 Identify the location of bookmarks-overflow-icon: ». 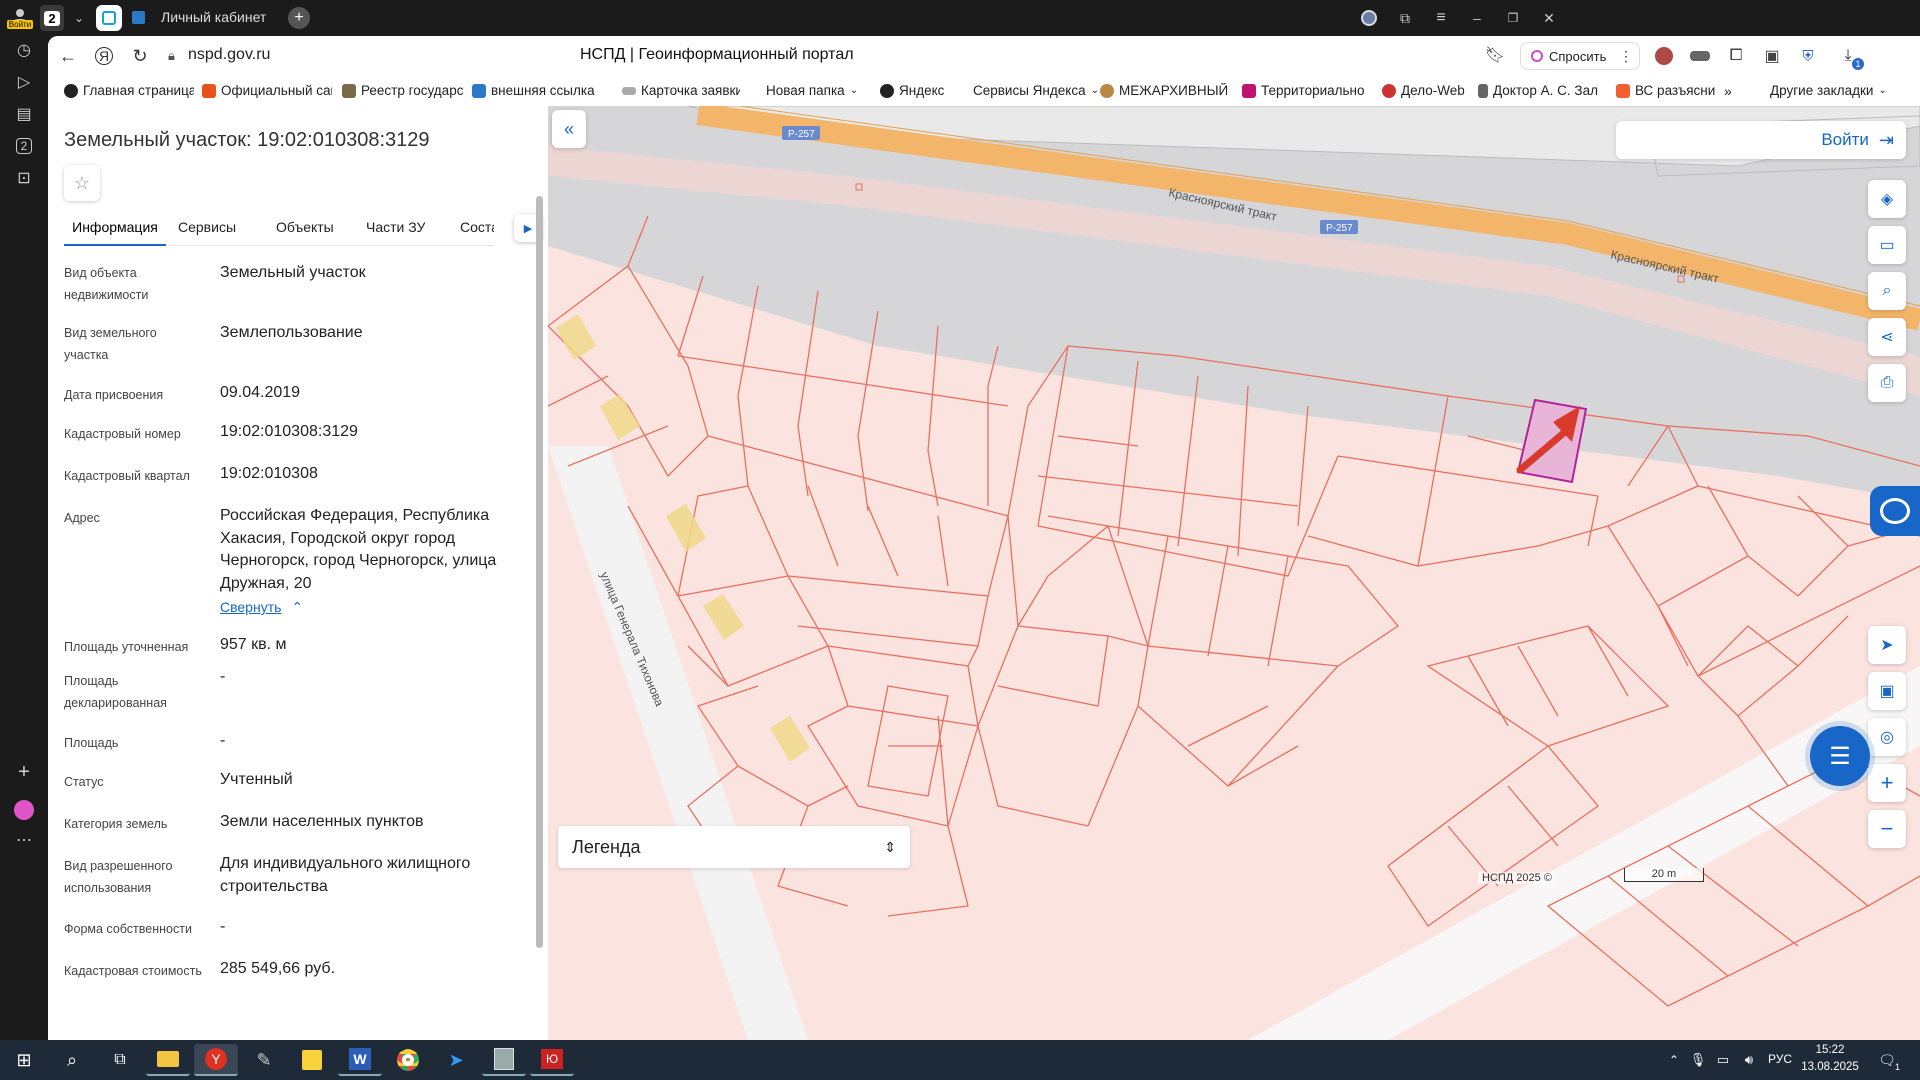
(1734, 91).